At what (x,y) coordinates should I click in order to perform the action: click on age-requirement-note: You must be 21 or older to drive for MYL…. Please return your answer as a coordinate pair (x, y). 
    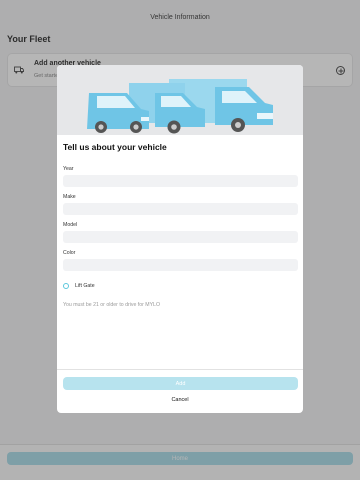
    Looking at the image, I should click on (111, 305).